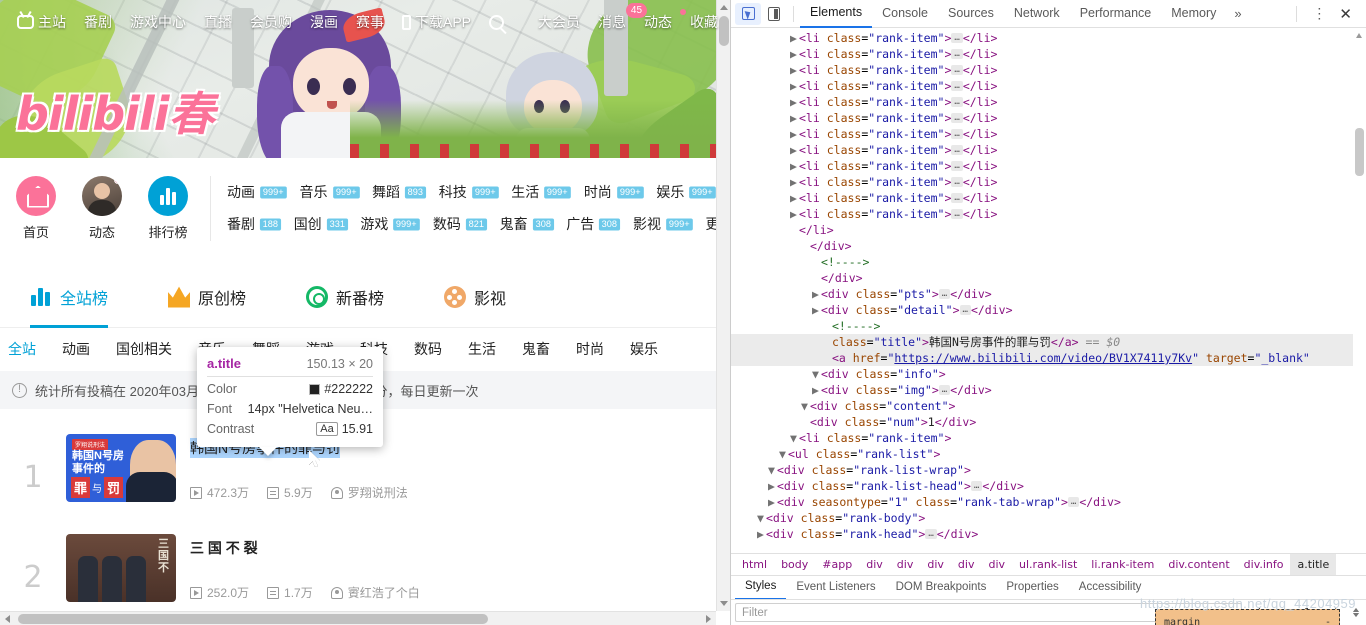  What do you see at coordinates (971, 13) in the screenshot?
I see `tab-sources: Sources` at bounding box center [971, 13].